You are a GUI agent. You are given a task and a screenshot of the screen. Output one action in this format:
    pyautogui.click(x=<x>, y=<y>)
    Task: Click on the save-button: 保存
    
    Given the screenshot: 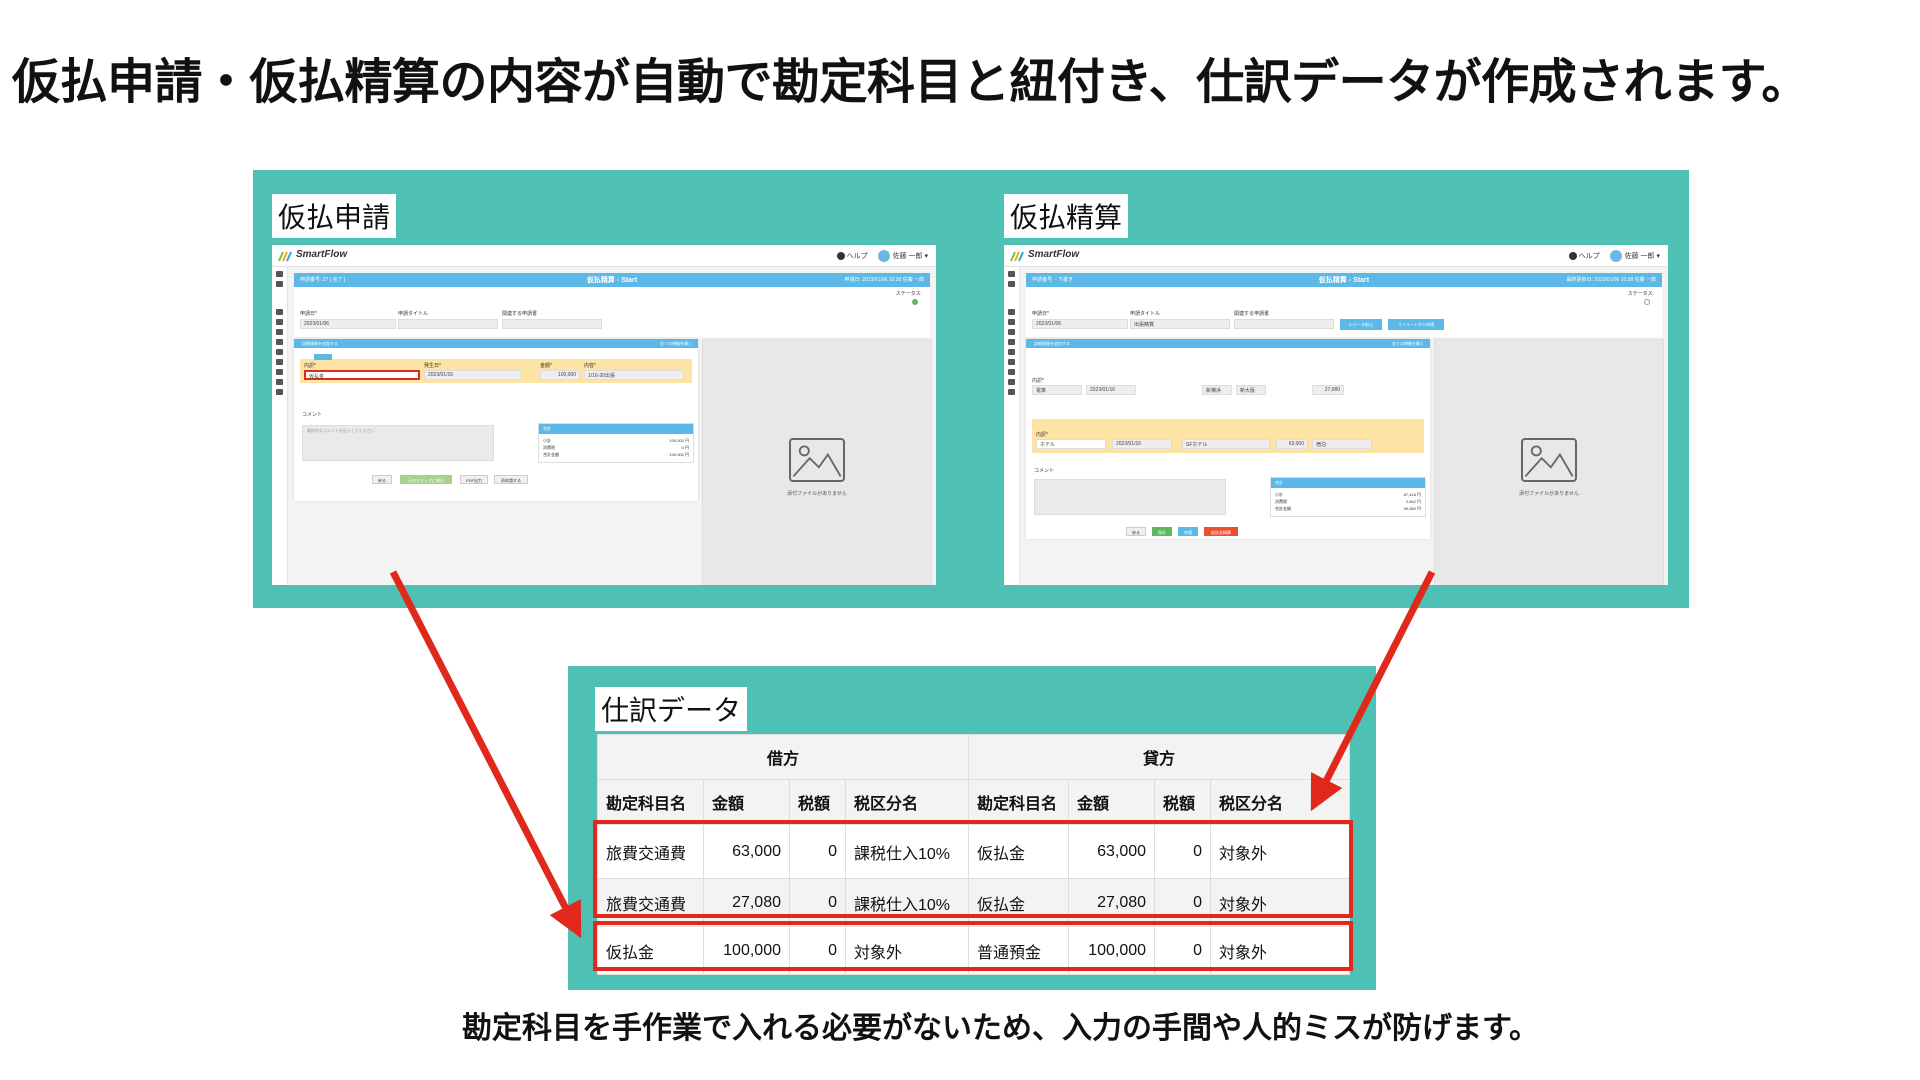 What is the action you would take?
    pyautogui.click(x=1162, y=531)
    